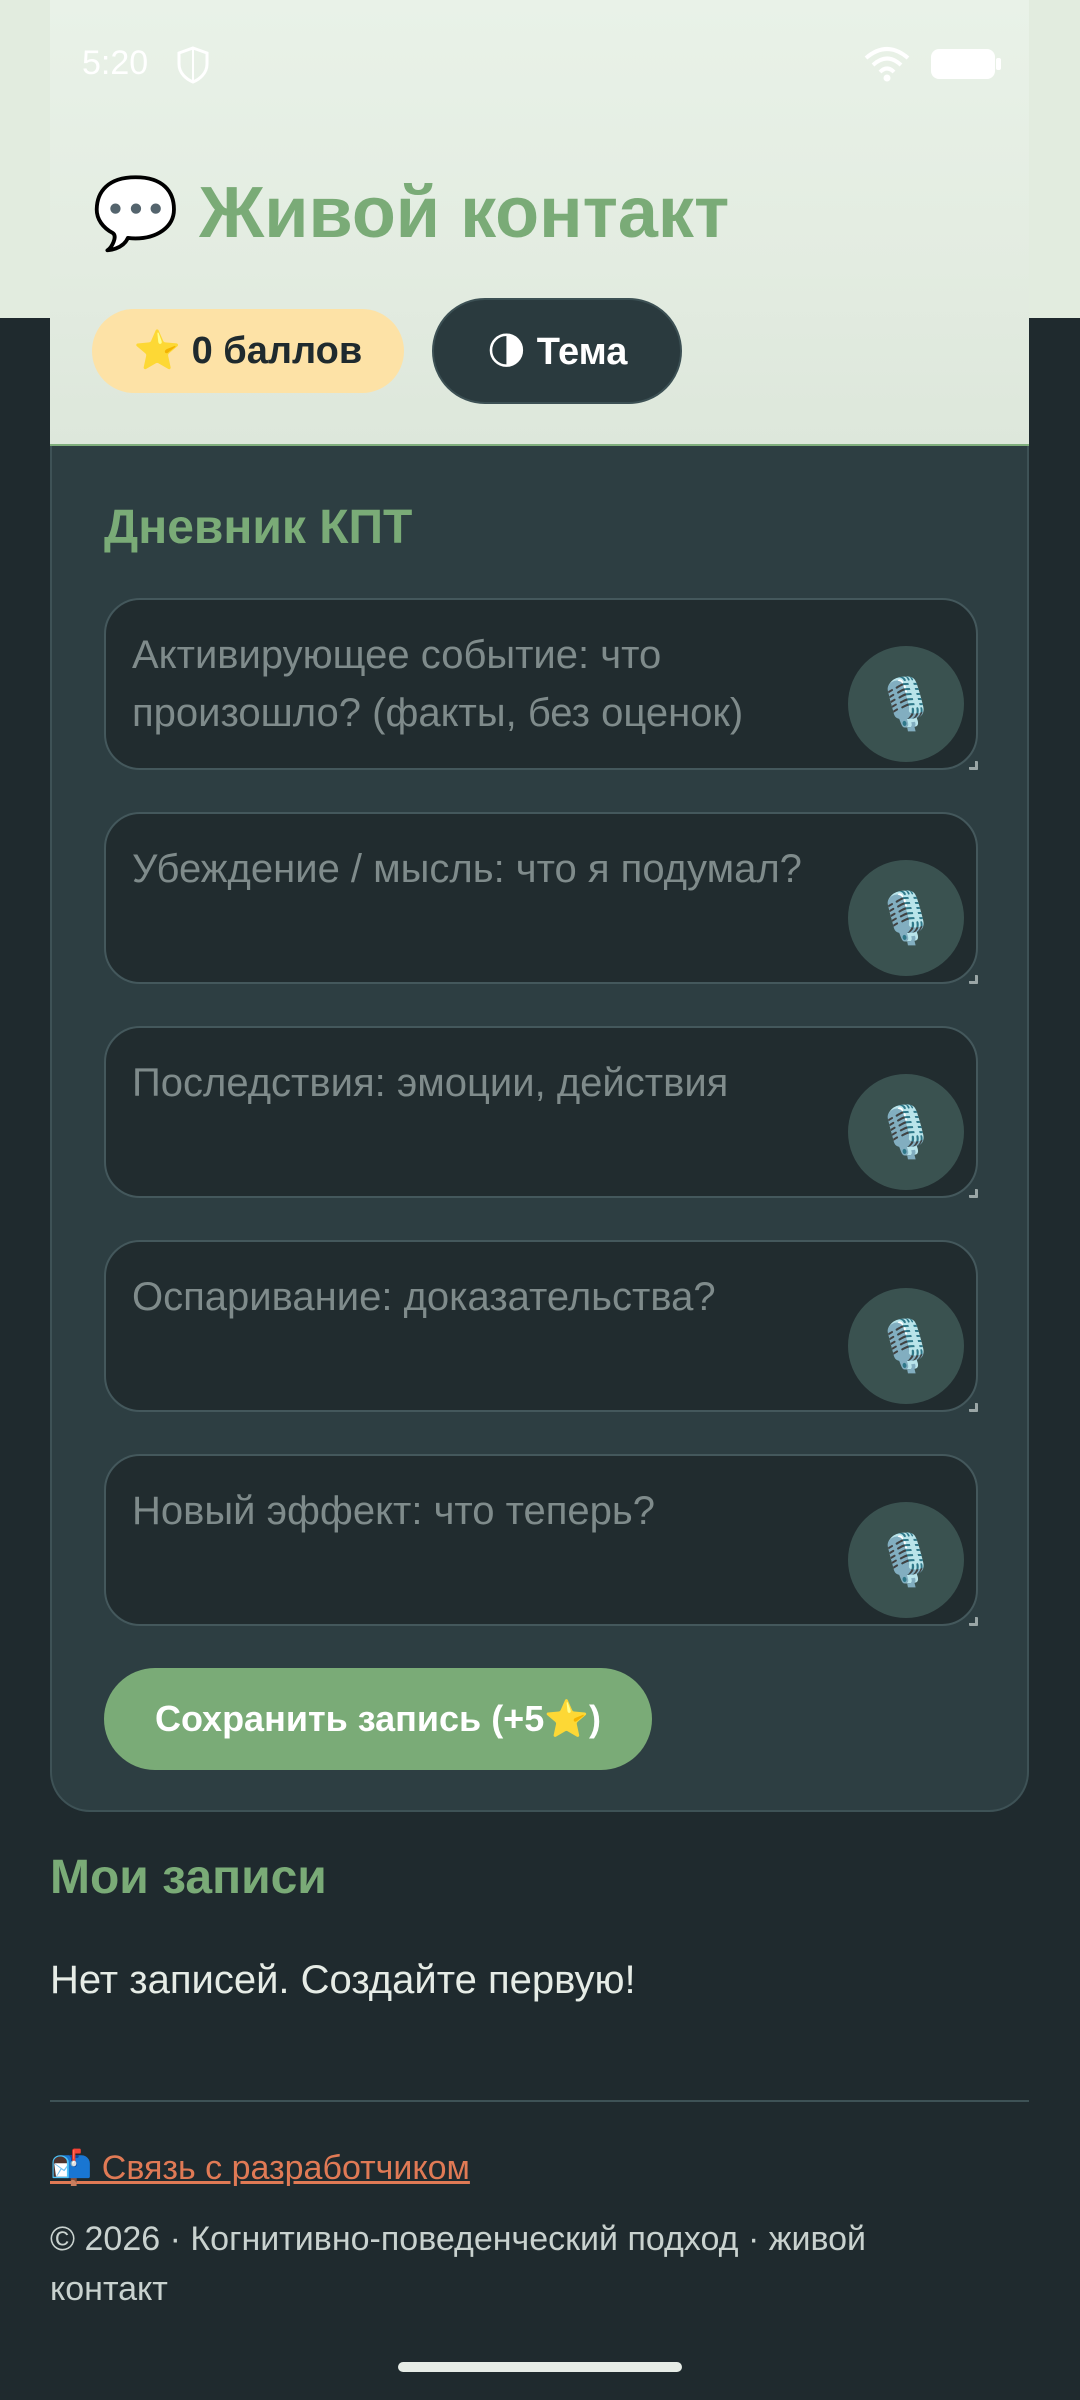 The image size is (1080, 2400). What do you see at coordinates (193, 65) in the screenshot?
I see `shield-icon` at bounding box center [193, 65].